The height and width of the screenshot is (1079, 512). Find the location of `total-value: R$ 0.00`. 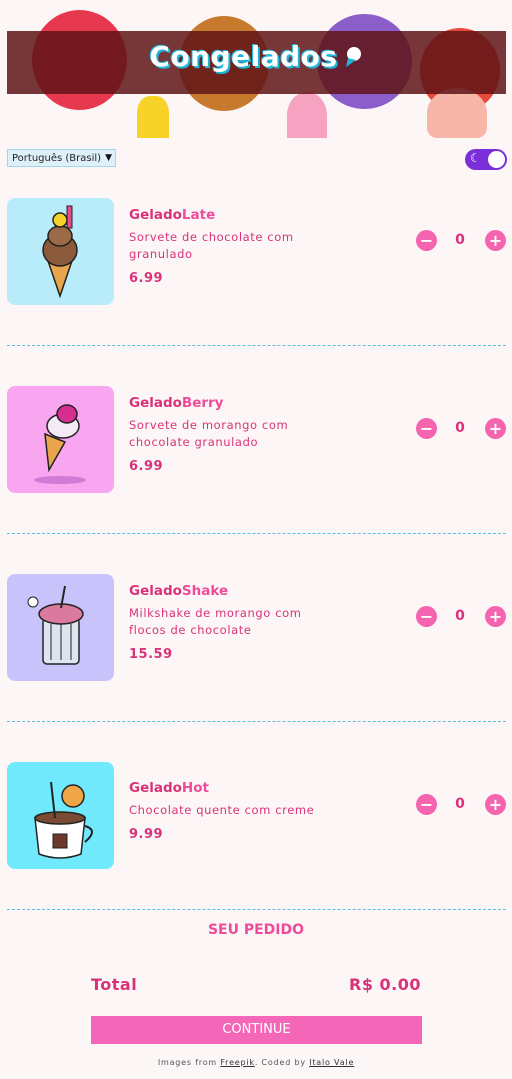

total-value: R$ 0.00 is located at coordinates (385, 984).